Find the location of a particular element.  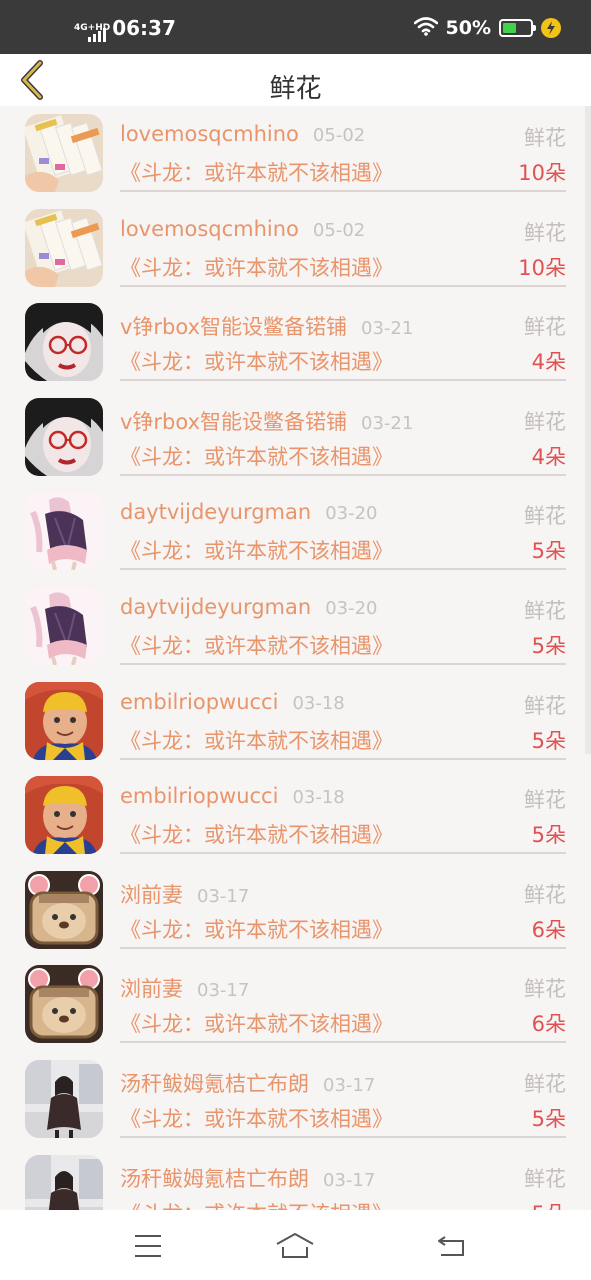

menu-button is located at coordinates (148, 1246).